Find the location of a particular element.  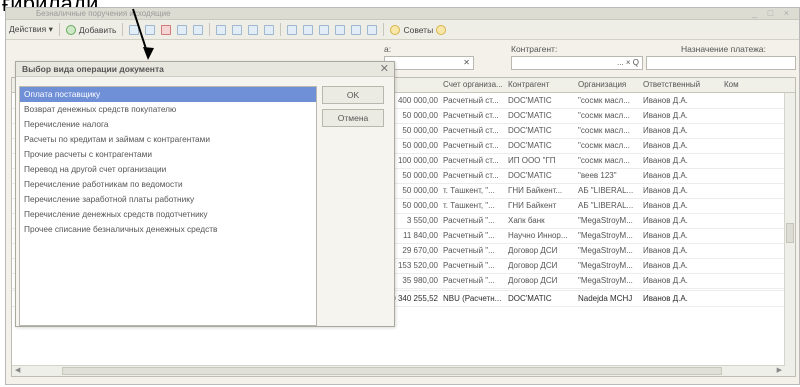

operation-option: Возврат денежных средств покупателю is located at coordinates (168, 109).